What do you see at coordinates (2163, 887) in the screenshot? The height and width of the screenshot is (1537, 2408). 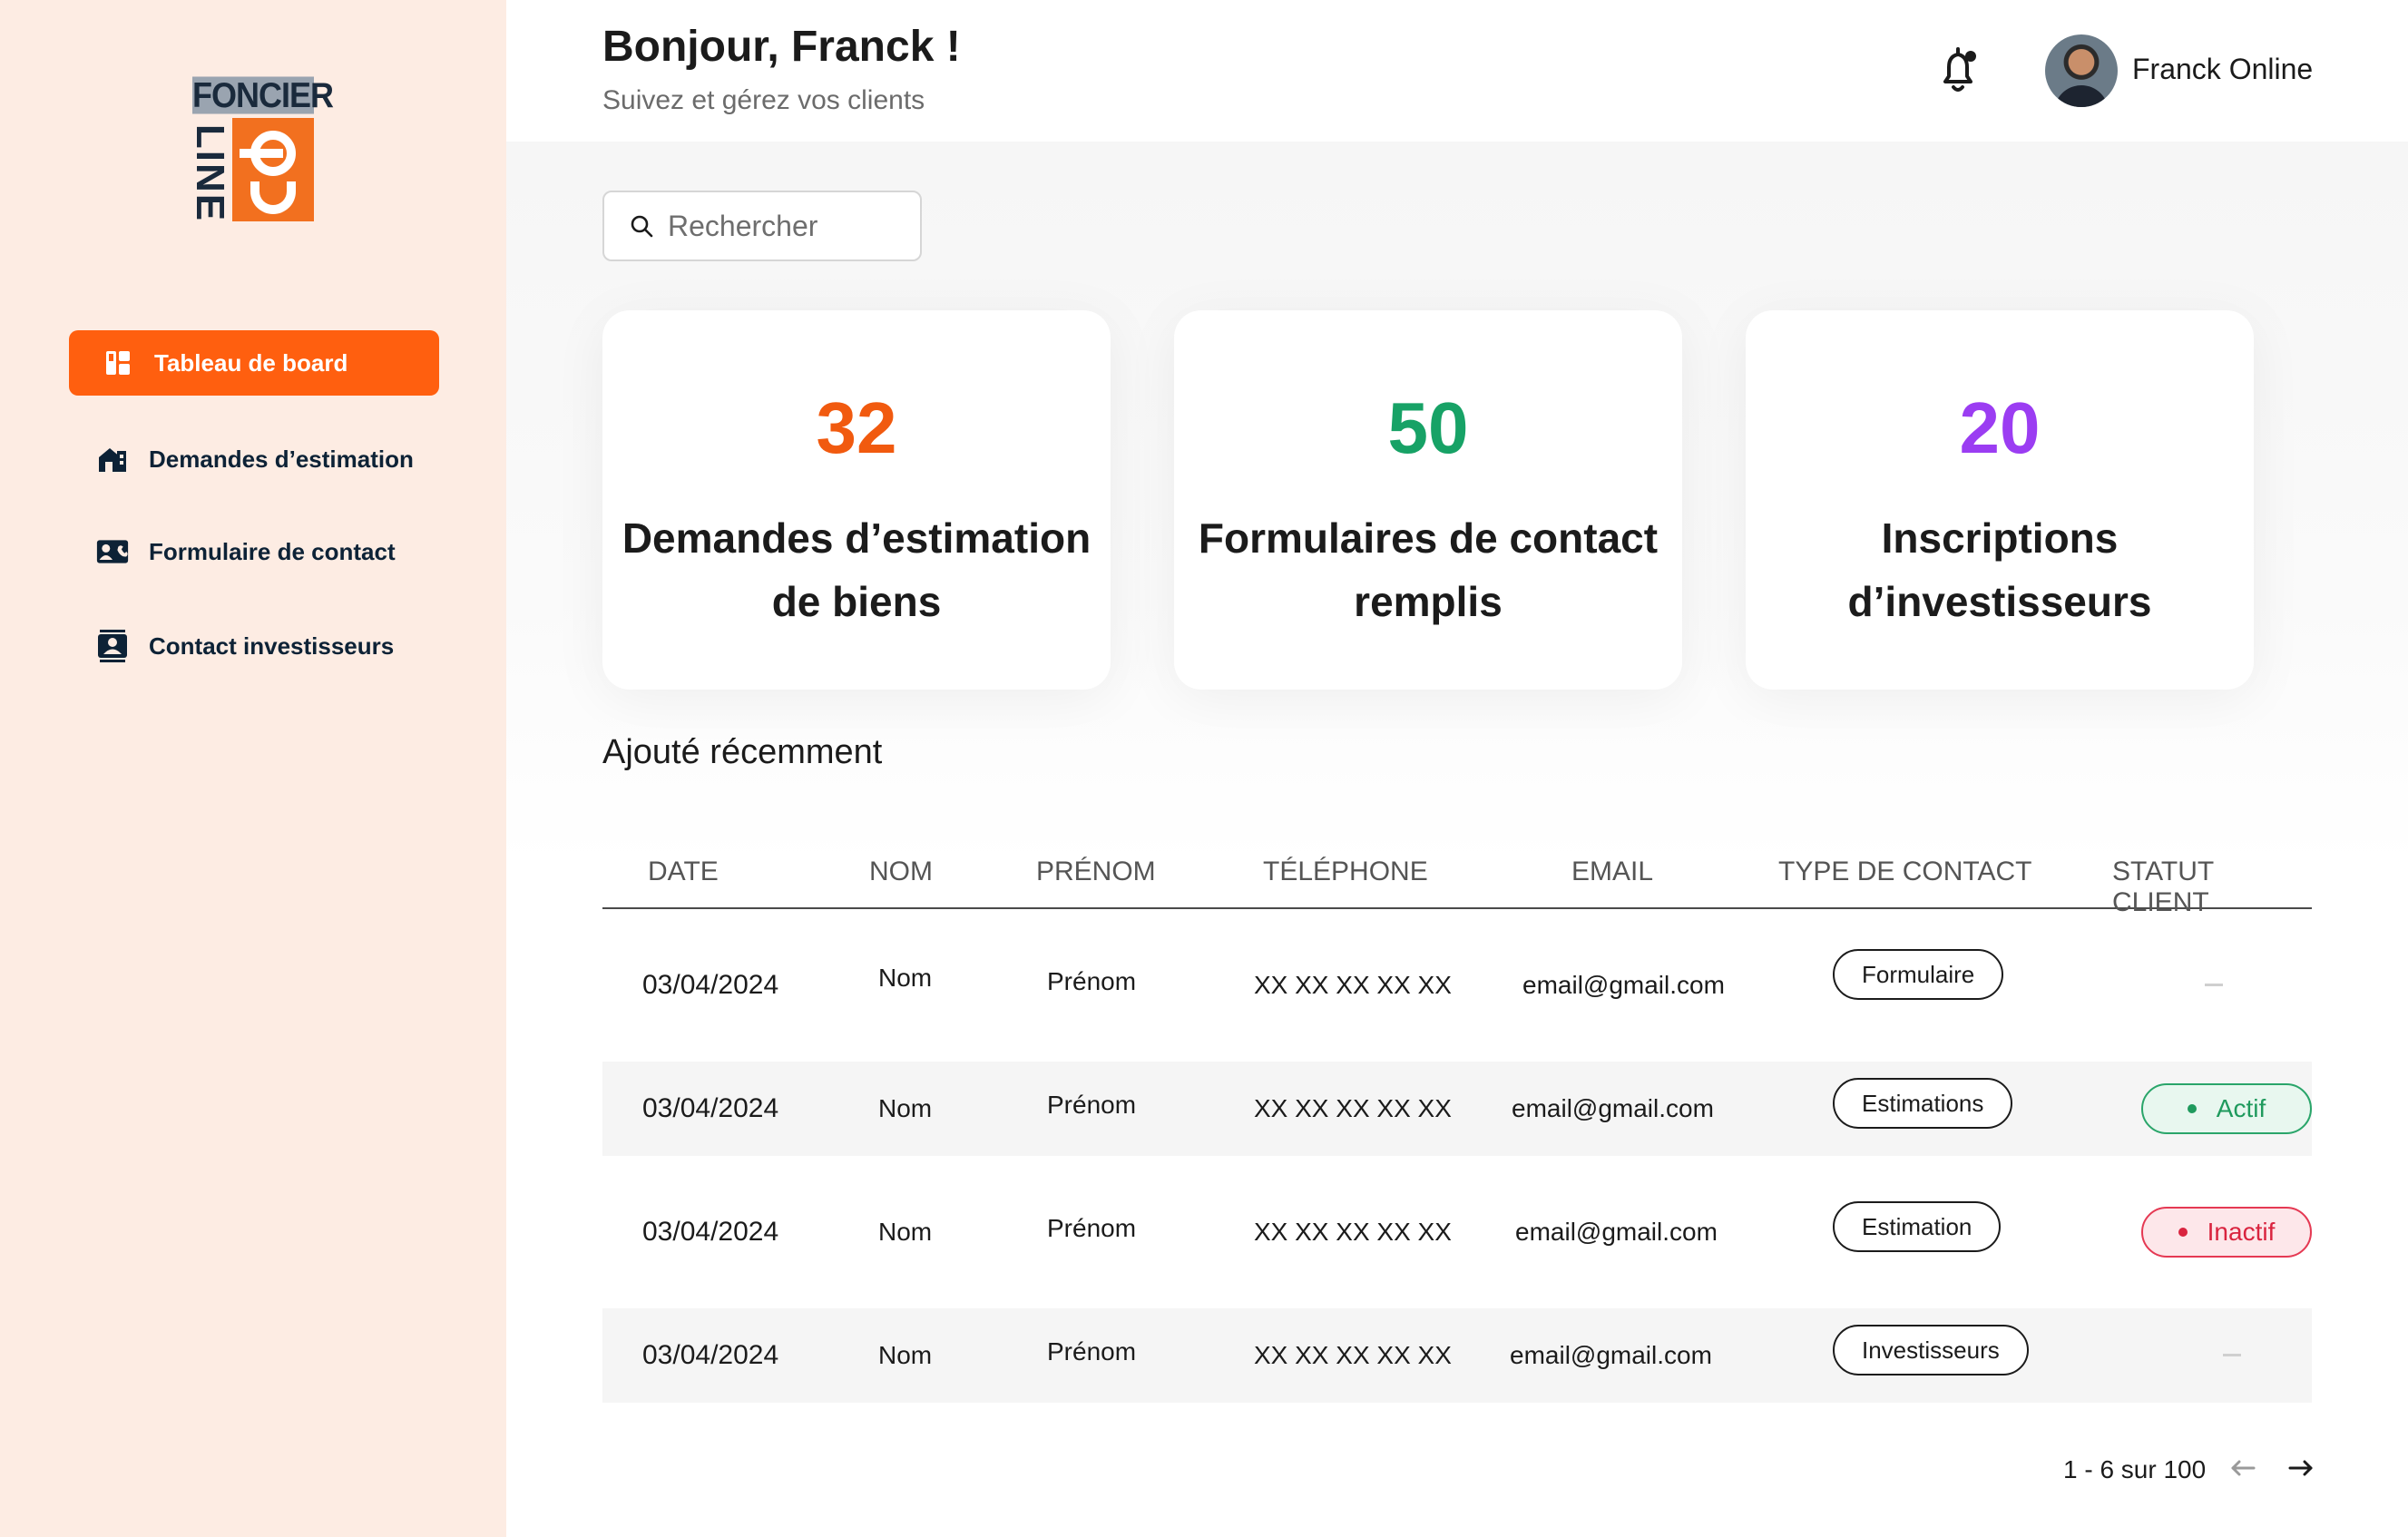 I see `column-header-statut: STATUT CLIENT` at bounding box center [2163, 887].